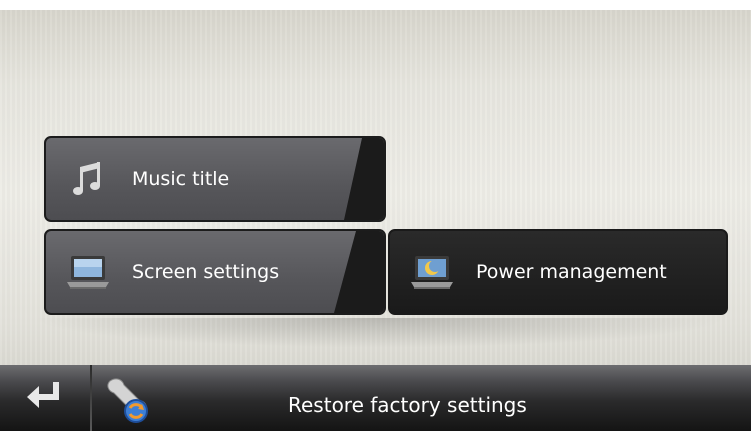 The width and height of the screenshot is (751, 431). Describe the element at coordinates (571, 272) in the screenshot. I see `power-management-label: Power management` at that location.